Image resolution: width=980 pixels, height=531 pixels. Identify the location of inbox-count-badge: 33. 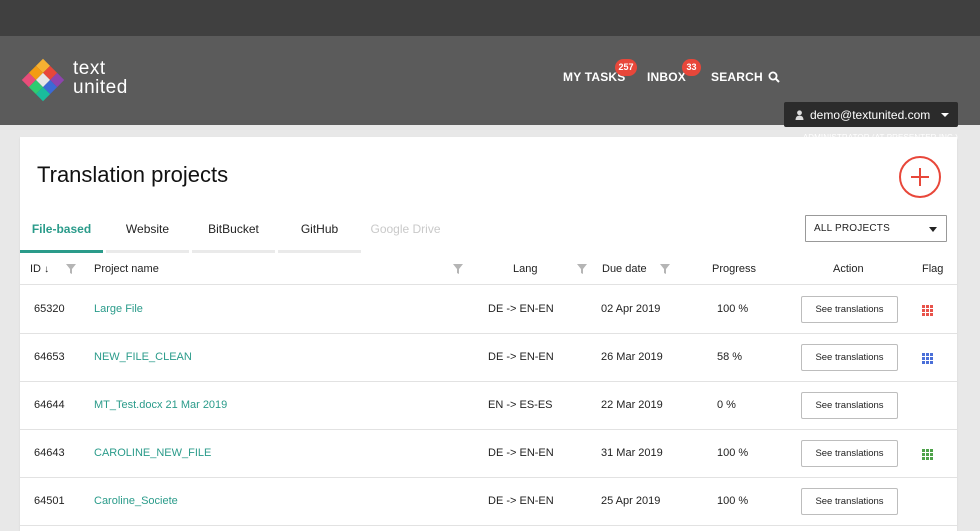
(691, 67).